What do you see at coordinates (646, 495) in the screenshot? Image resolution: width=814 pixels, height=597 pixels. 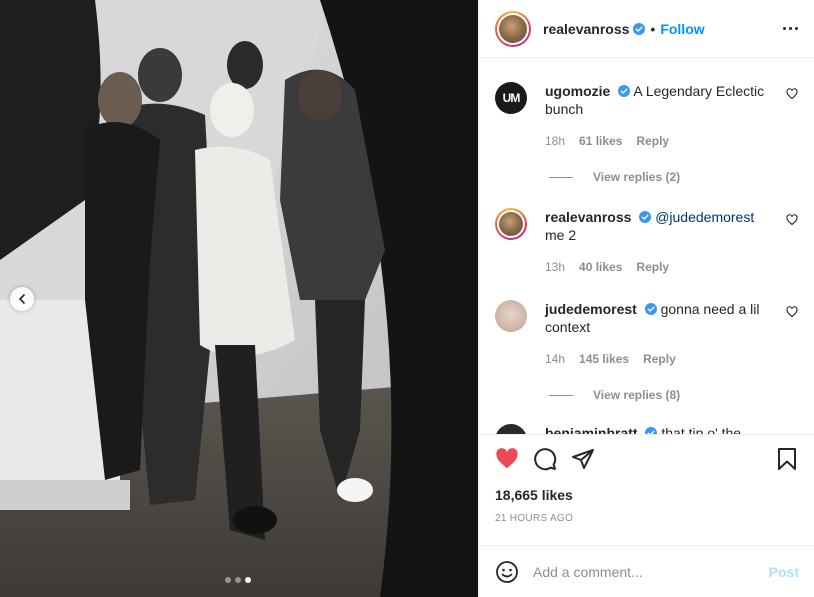 I see `likes-count: 18,665 likes` at bounding box center [646, 495].